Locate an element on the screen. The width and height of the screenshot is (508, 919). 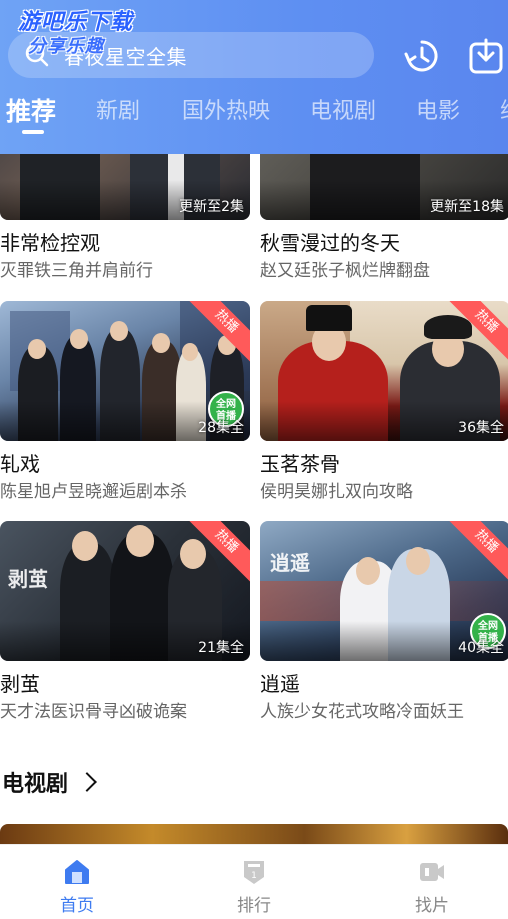
history-icon is located at coordinates (421, 56).